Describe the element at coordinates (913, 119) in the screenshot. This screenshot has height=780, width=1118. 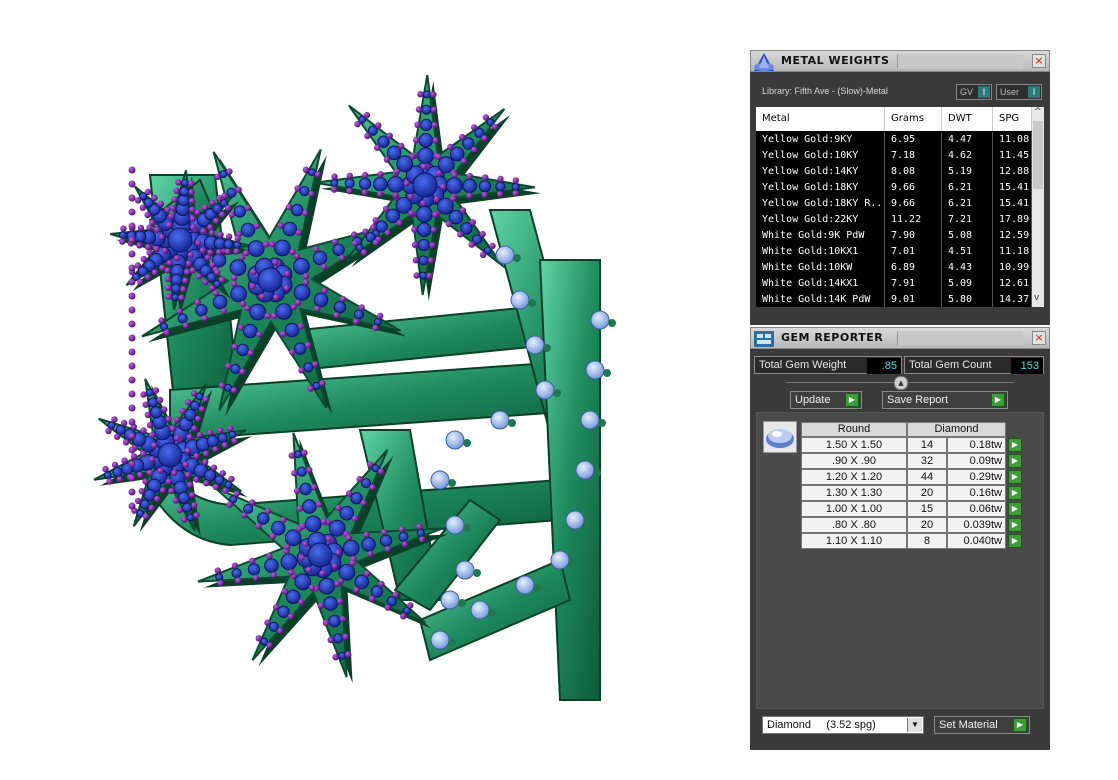
I see `column-header-grams: Grams` at that location.